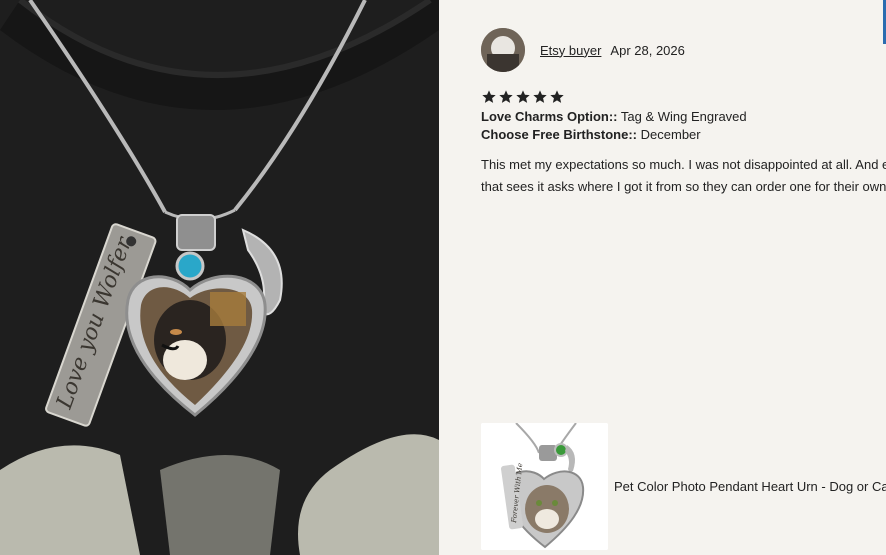 The image size is (886, 555). I want to click on option-love-charms: Love Charms Option:: Tag & Wing Engraved, so click(614, 116).